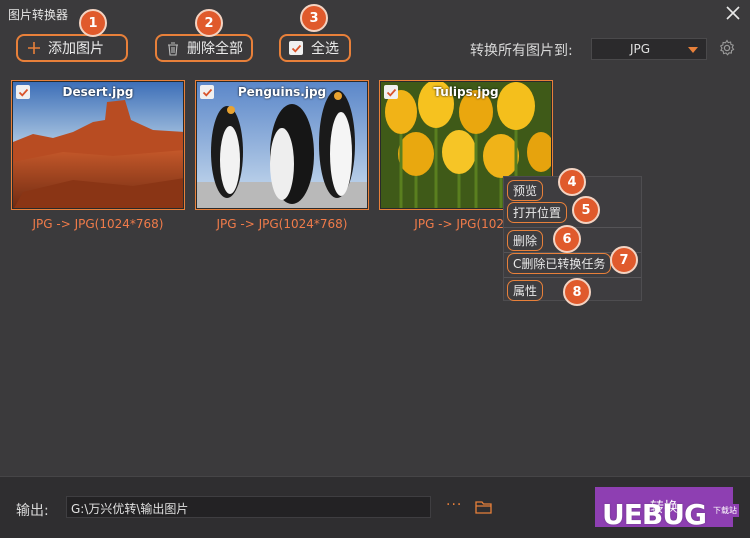 This screenshot has height=538, width=750. I want to click on callout-badge-3: 3, so click(314, 18).